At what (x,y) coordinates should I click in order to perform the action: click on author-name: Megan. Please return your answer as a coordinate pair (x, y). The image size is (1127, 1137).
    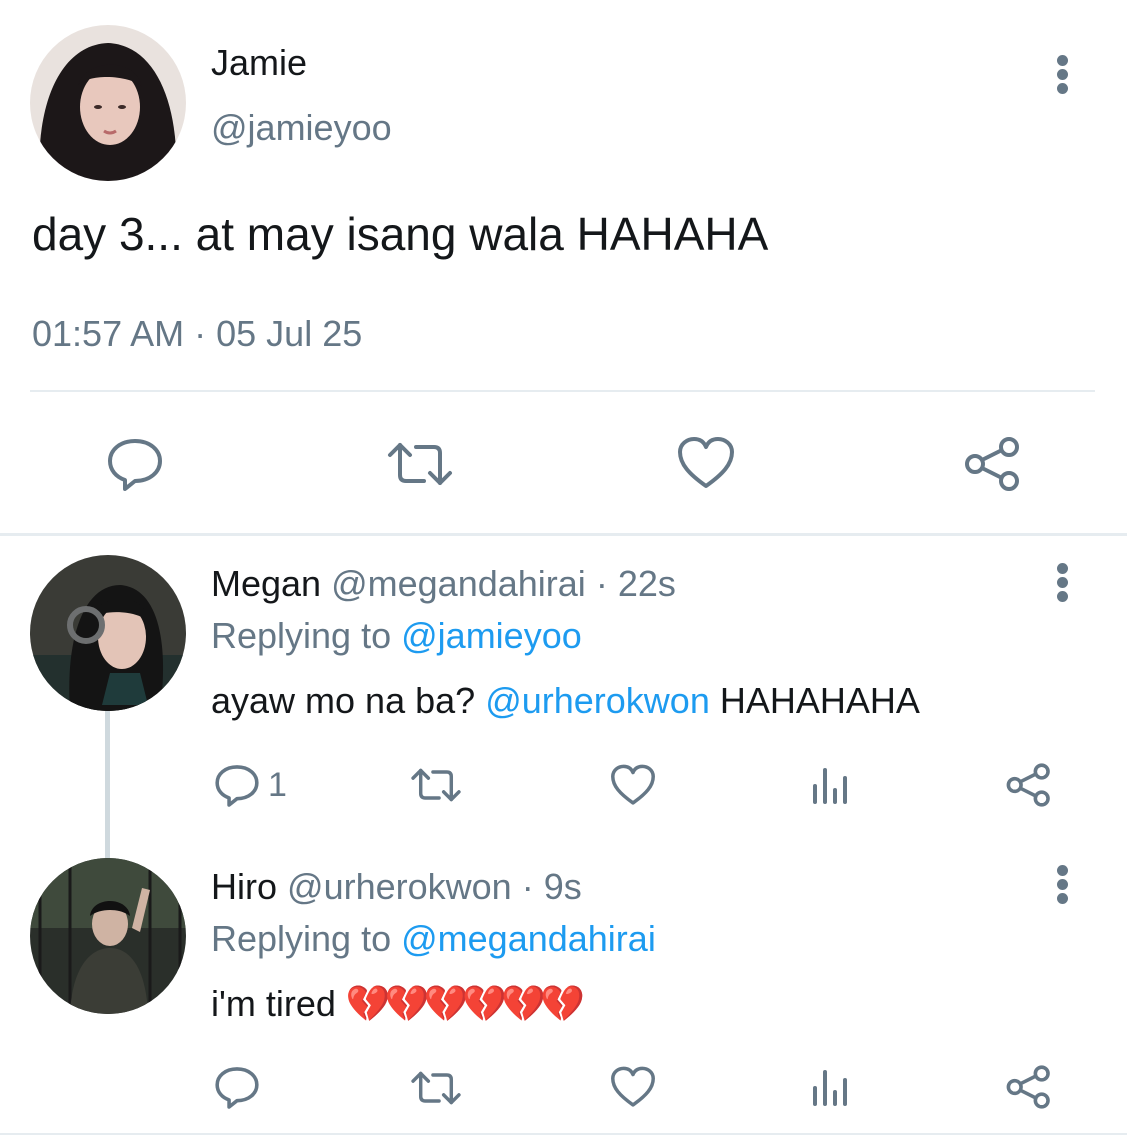
    Looking at the image, I should click on (266, 583).